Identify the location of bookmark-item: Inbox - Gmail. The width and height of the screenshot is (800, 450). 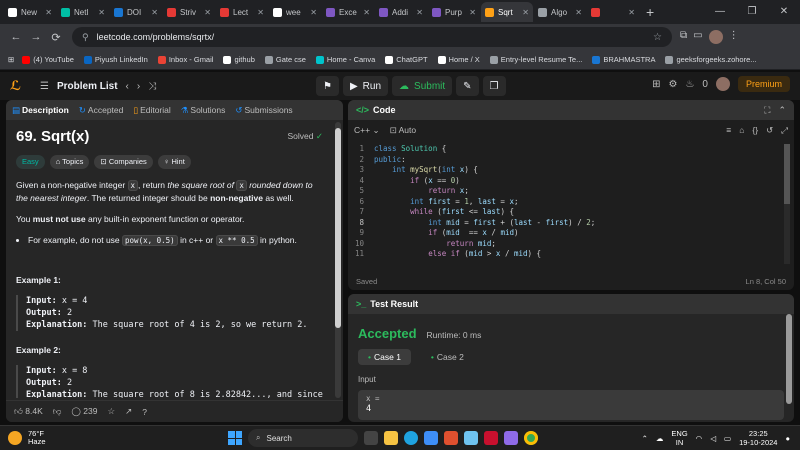
(185, 59).